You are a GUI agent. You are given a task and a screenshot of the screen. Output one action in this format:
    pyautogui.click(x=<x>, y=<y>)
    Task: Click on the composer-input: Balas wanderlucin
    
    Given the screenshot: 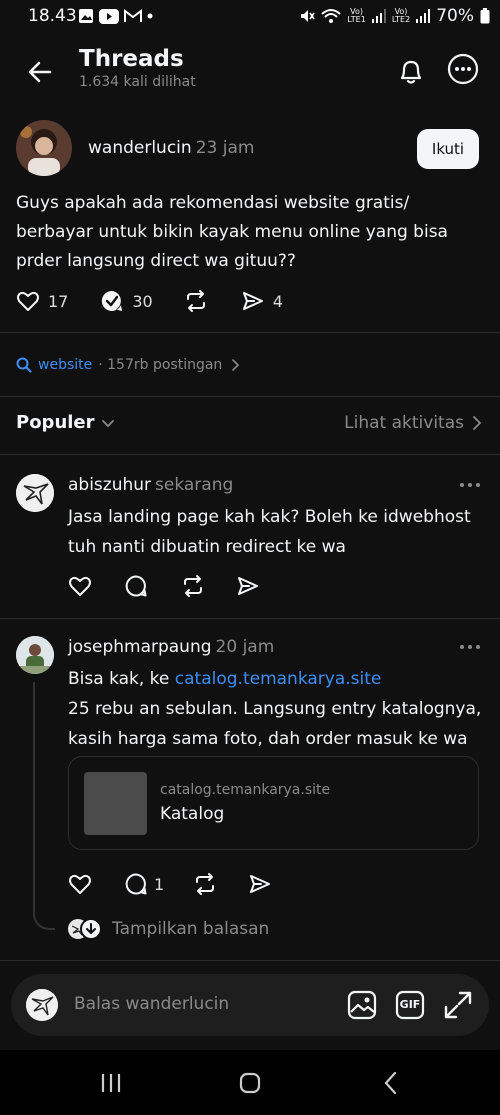 What is the action you would take?
    pyautogui.click(x=151, y=1004)
    